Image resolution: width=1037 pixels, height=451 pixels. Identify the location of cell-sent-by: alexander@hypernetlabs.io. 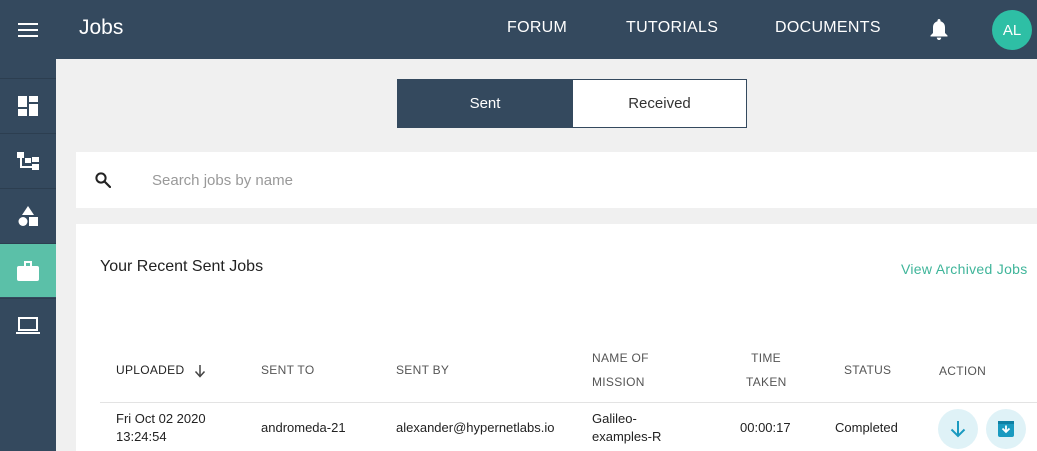
(475, 427).